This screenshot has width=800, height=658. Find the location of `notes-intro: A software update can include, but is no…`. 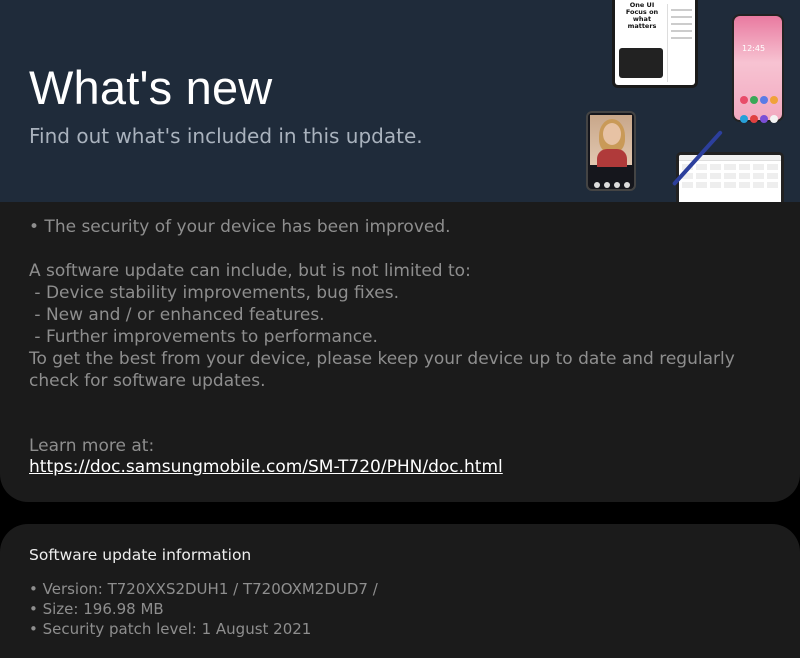

notes-intro: A software update can include, but is no… is located at coordinates (250, 271).